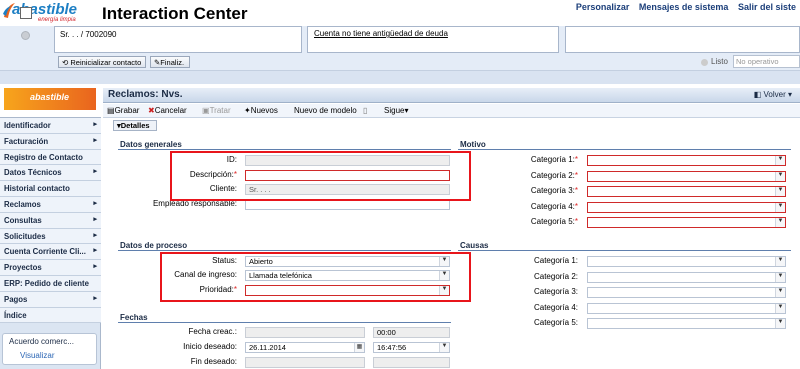 This screenshot has width=800, height=369. What do you see at coordinates (305, 332) in the screenshot?
I see `creation-date-field` at bounding box center [305, 332].